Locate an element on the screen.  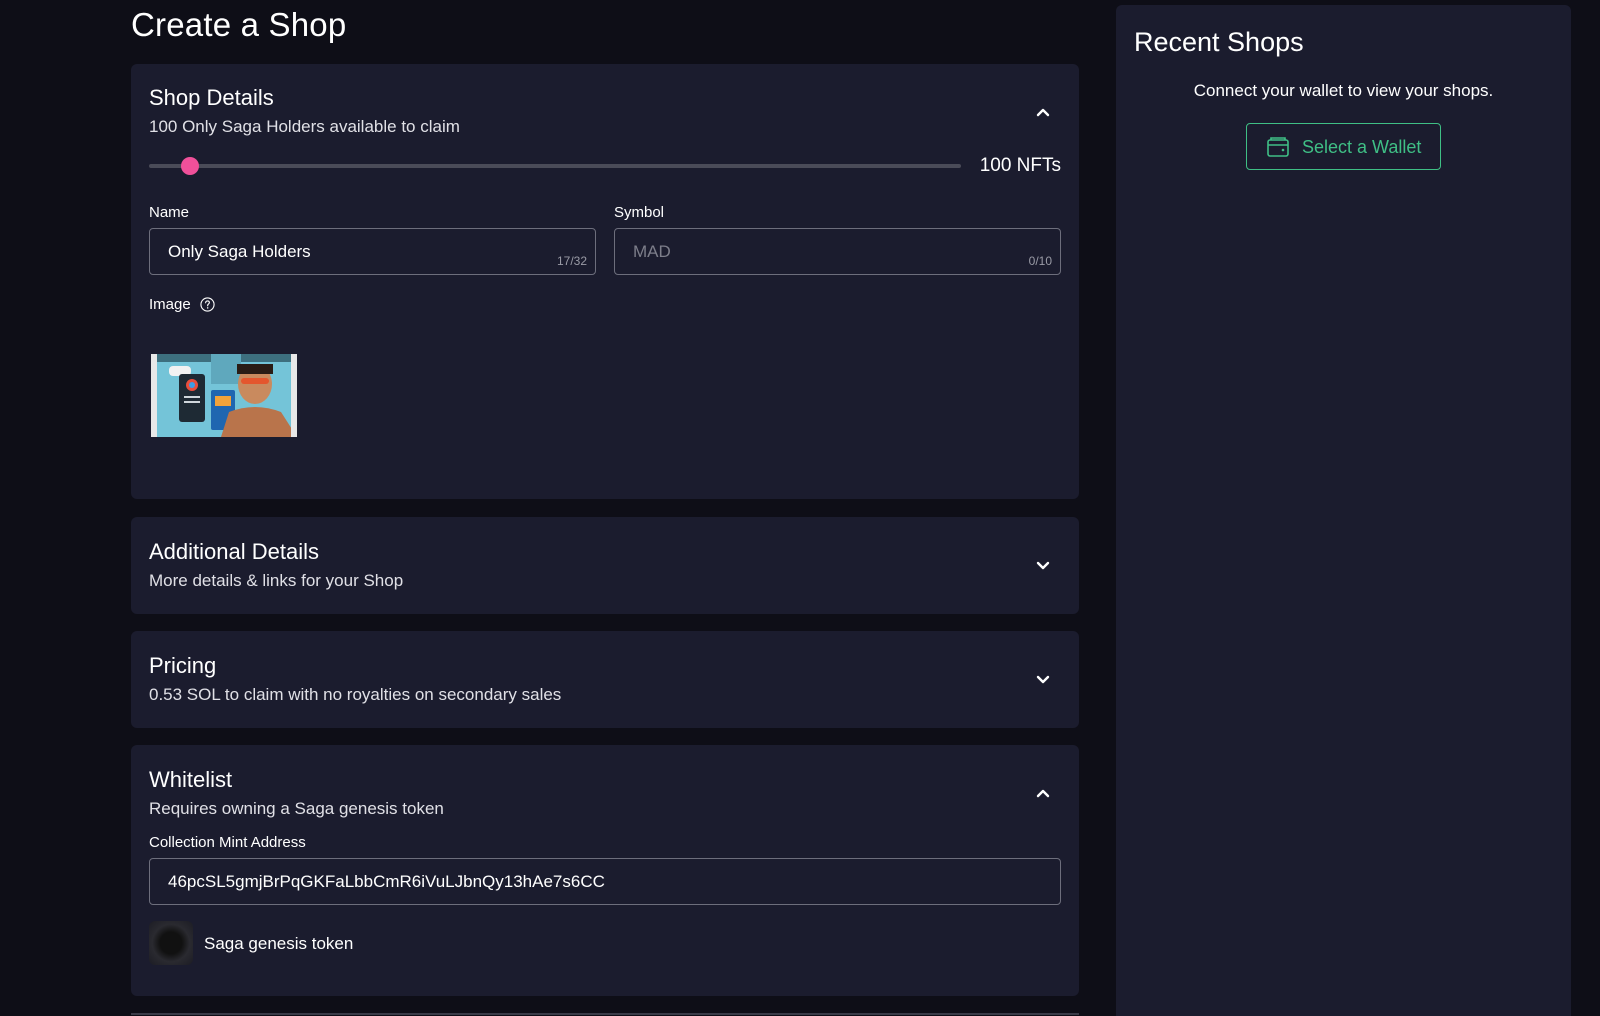
additional-details-title: Additional Details is located at coordinates (234, 551).